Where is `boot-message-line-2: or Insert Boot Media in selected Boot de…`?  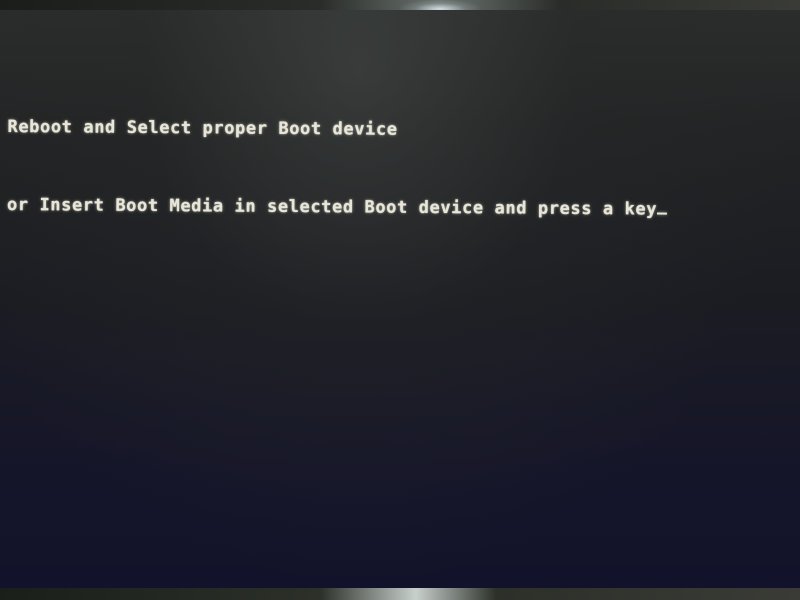
boot-message-line-2: or Insert Boot Media in selected Boot de… is located at coordinates (337, 207).